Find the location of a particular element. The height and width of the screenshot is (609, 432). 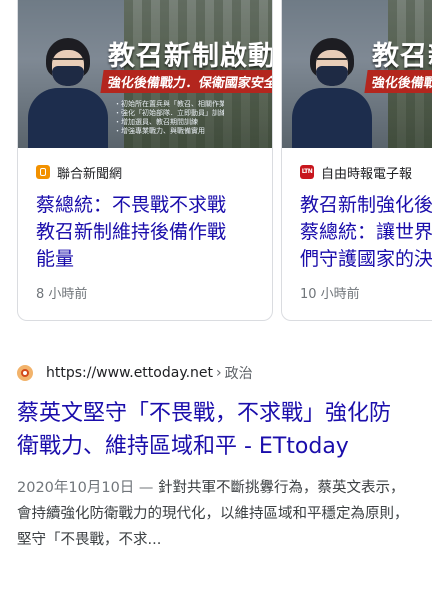

news-time: 10 小時前 is located at coordinates (330, 294).